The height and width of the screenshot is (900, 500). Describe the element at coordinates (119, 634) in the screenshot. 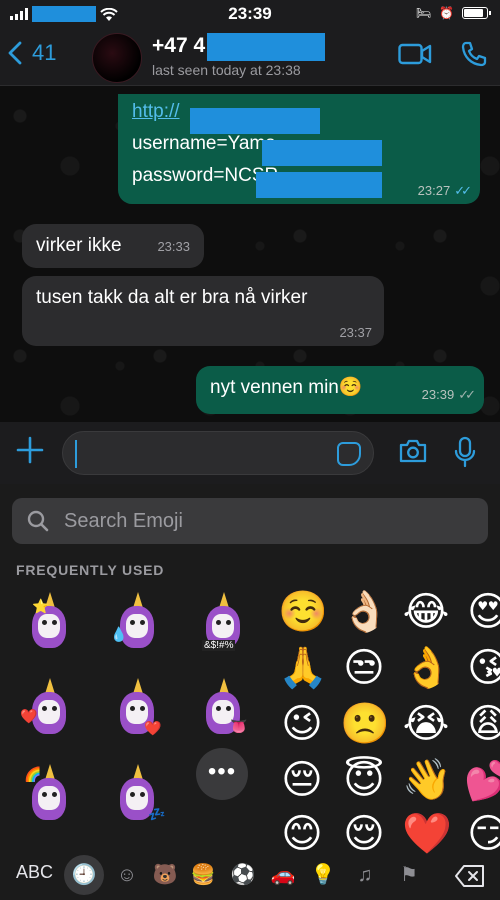

I see `sticker-accessory: 💧` at that location.